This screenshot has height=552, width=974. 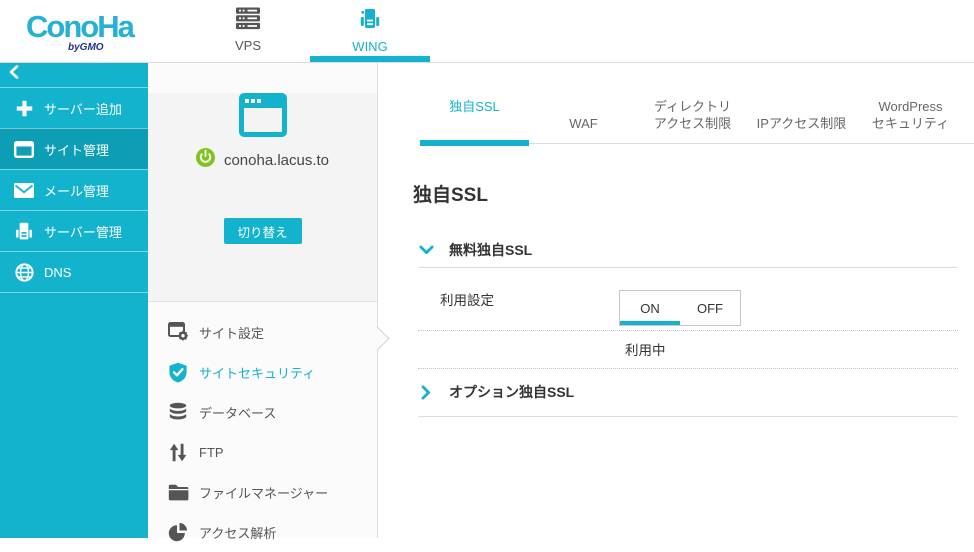 What do you see at coordinates (370, 59) in the screenshot?
I see `active-nav-underline` at bounding box center [370, 59].